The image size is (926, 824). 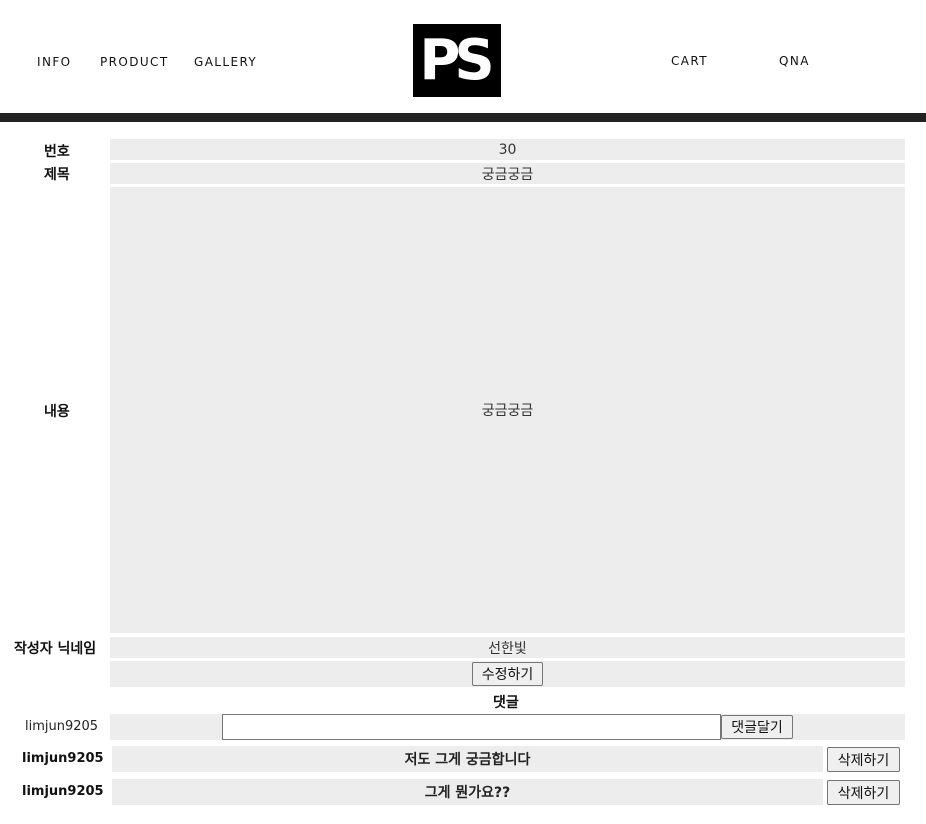 I want to click on number-value: 30, so click(x=507, y=149).